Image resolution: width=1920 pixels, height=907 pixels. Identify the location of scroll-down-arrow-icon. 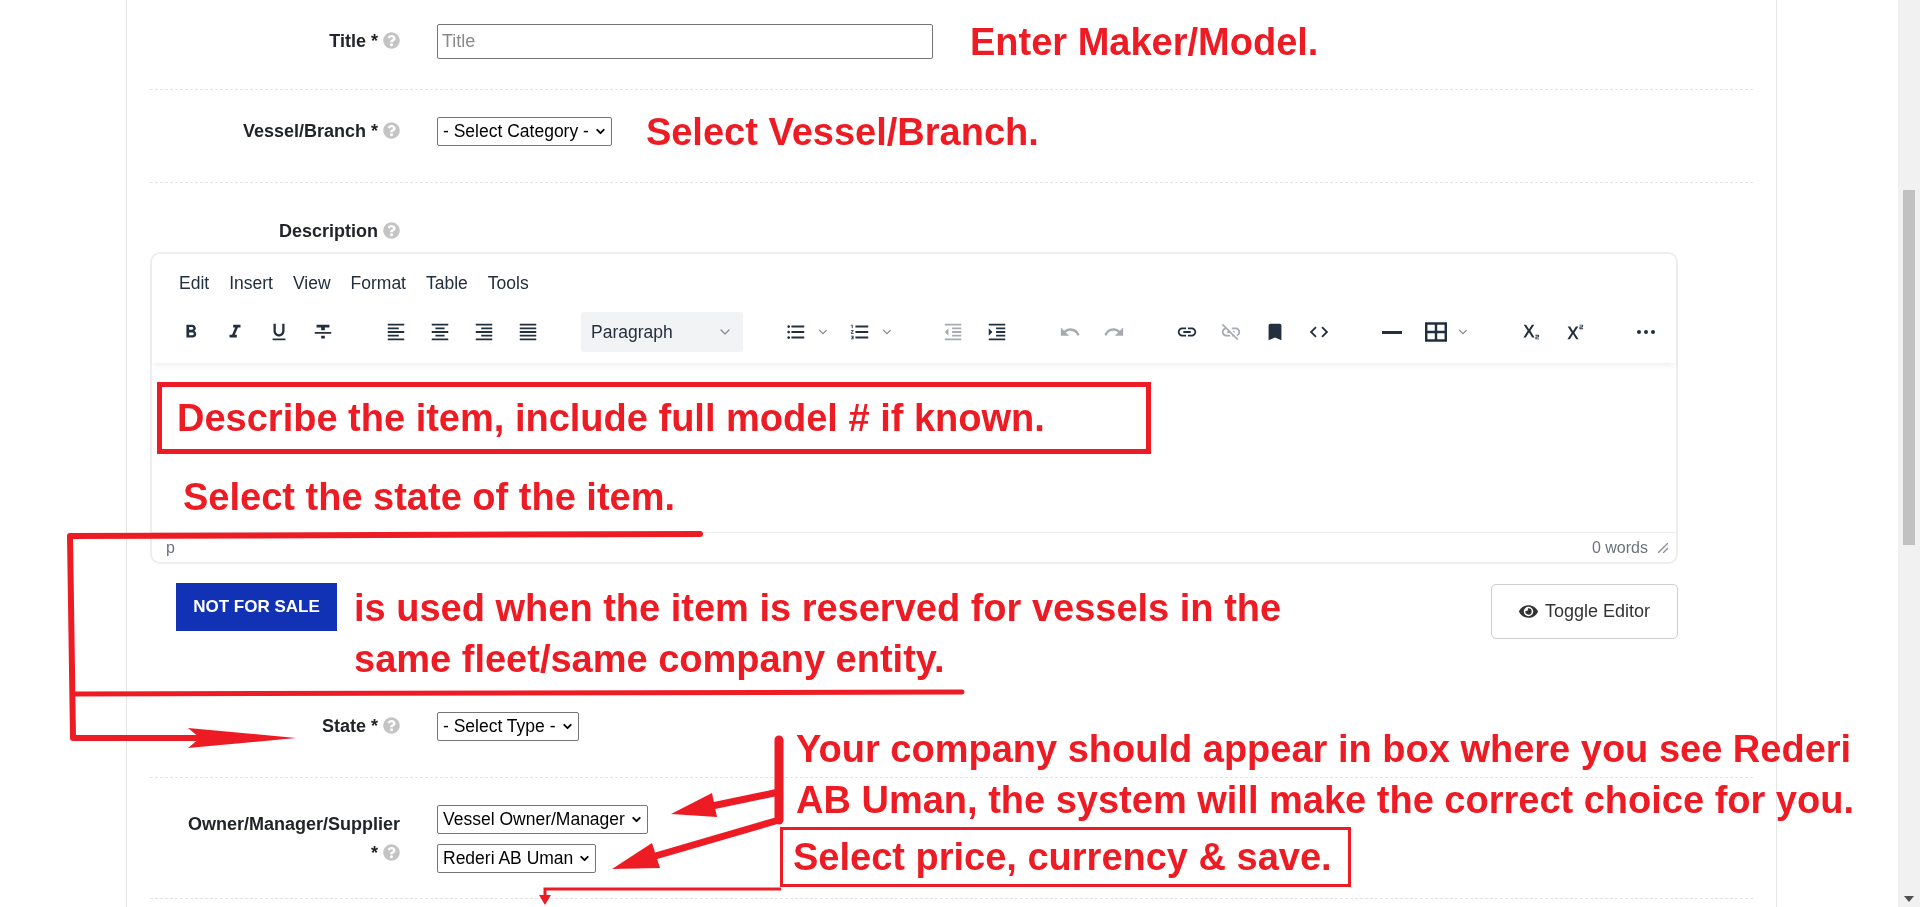
(1909, 899).